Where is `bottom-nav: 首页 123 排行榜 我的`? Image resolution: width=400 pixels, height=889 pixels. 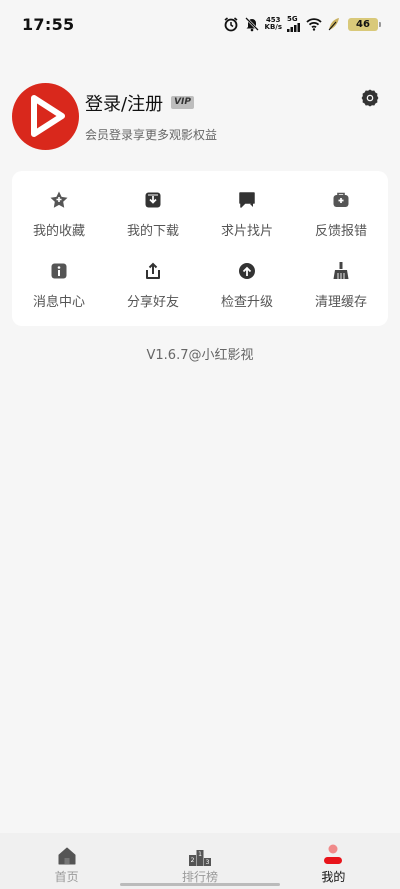
bottom-nav: 首页 123 排行榜 我的 is located at coordinates (200, 861).